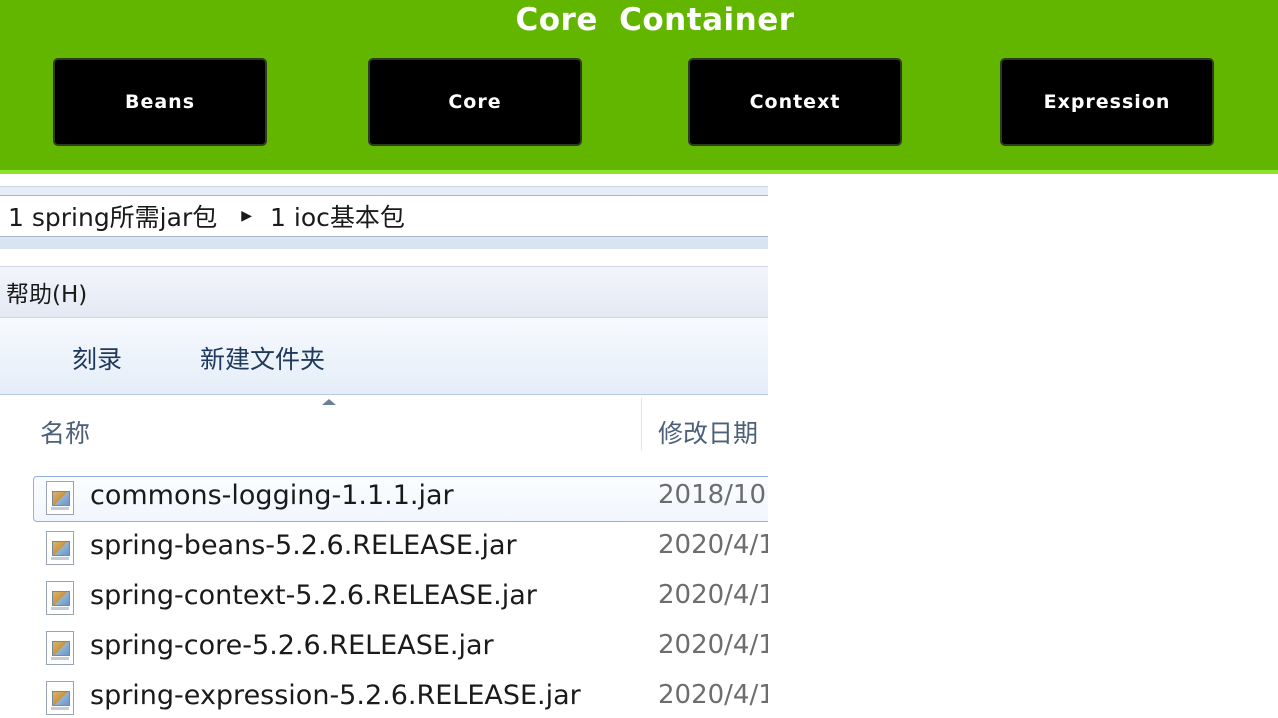  I want to click on list-item: commons-logging-1.1.1.jar 2018/10, so click(384, 501).